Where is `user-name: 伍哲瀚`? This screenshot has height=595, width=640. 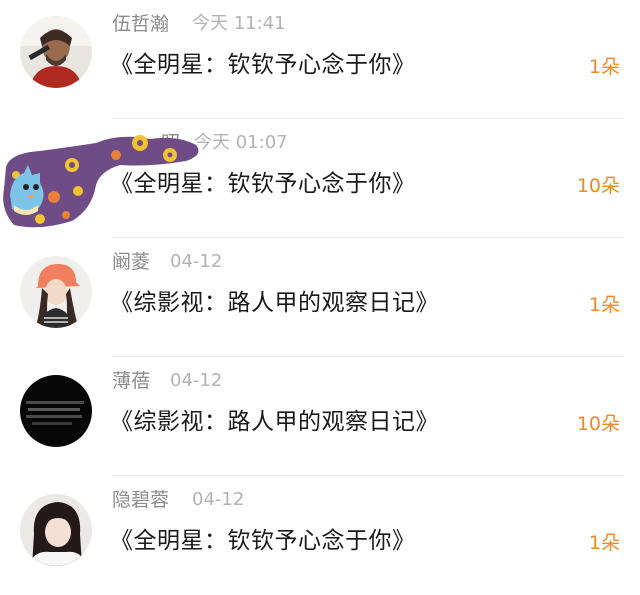 user-name: 伍哲瀚 is located at coordinates (140, 24).